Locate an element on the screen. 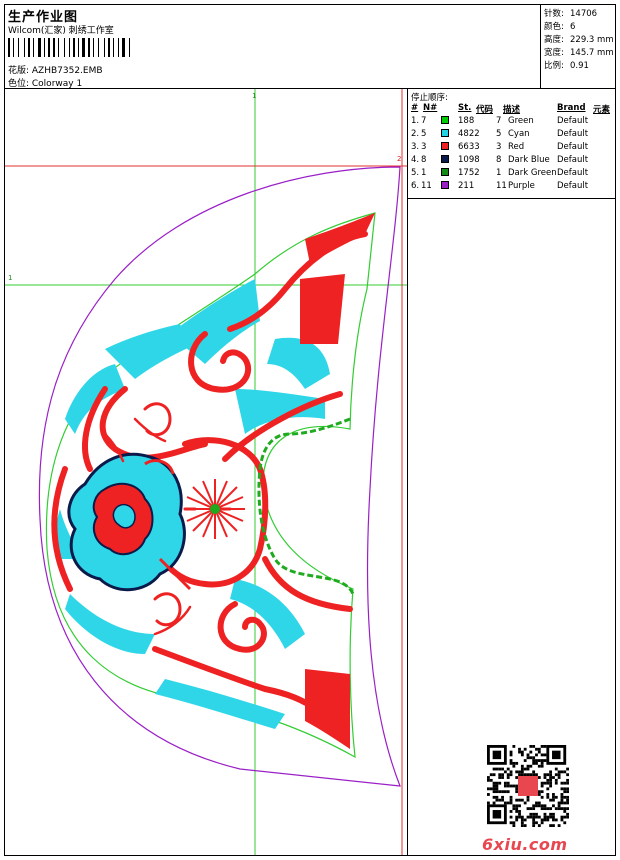 Image resolution: width=620 pixels, height=860 pixels. color-stop-row: 6. 11 211 11 Purple Default is located at coordinates (512, 187).